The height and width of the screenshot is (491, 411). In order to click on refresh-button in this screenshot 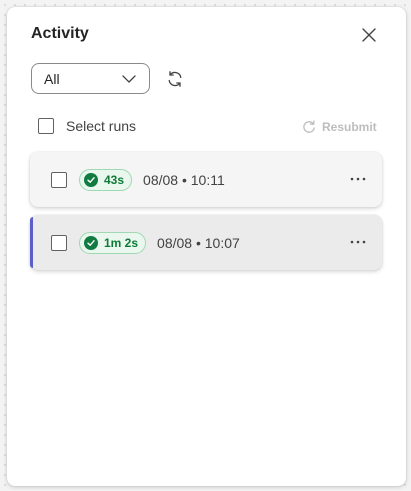, I will do `click(175, 79)`.